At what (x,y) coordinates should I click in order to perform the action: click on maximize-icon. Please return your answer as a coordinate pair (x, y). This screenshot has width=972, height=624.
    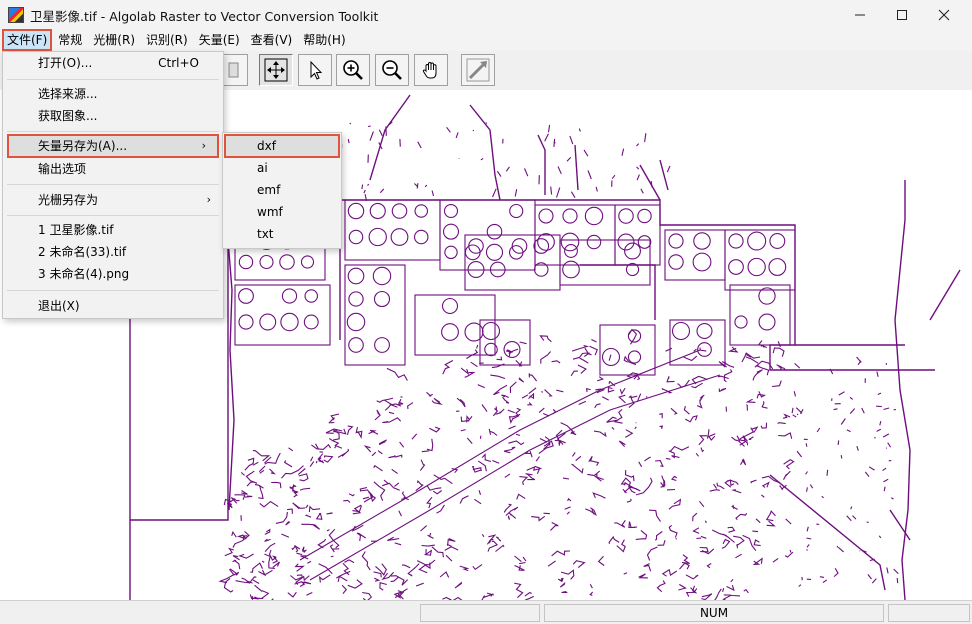
    Looking at the image, I should click on (902, 14).